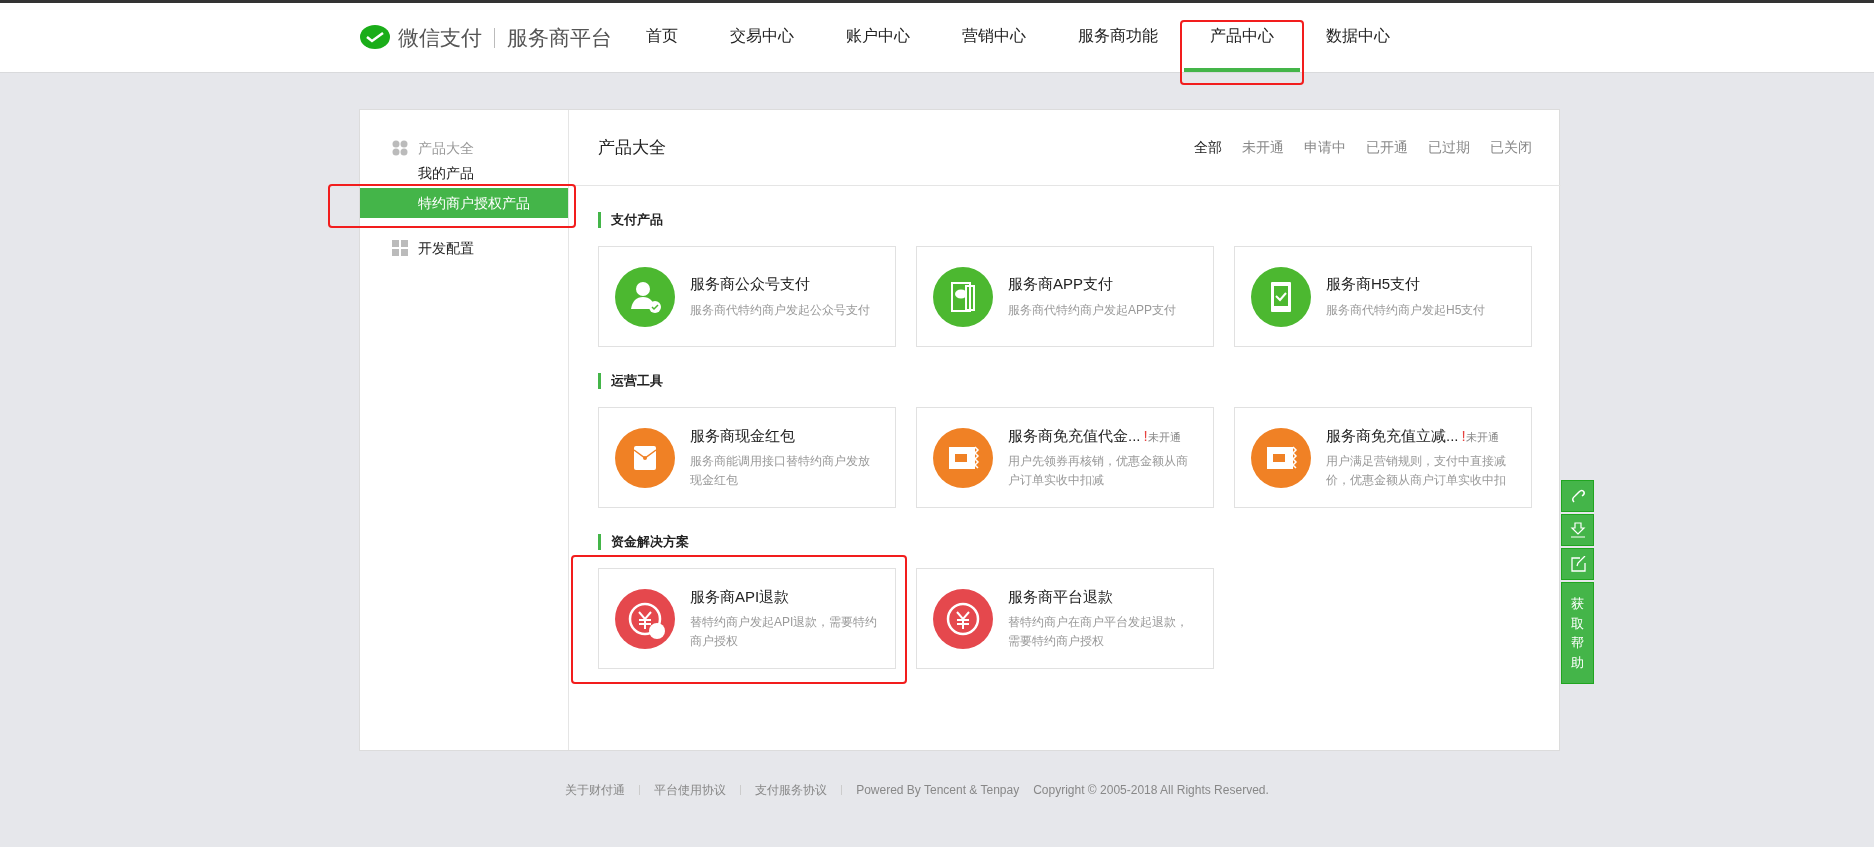  Describe the element at coordinates (780, 471) in the screenshot. I see `product-description: 服务商能调用接口替特约商户发放现金红包` at that location.